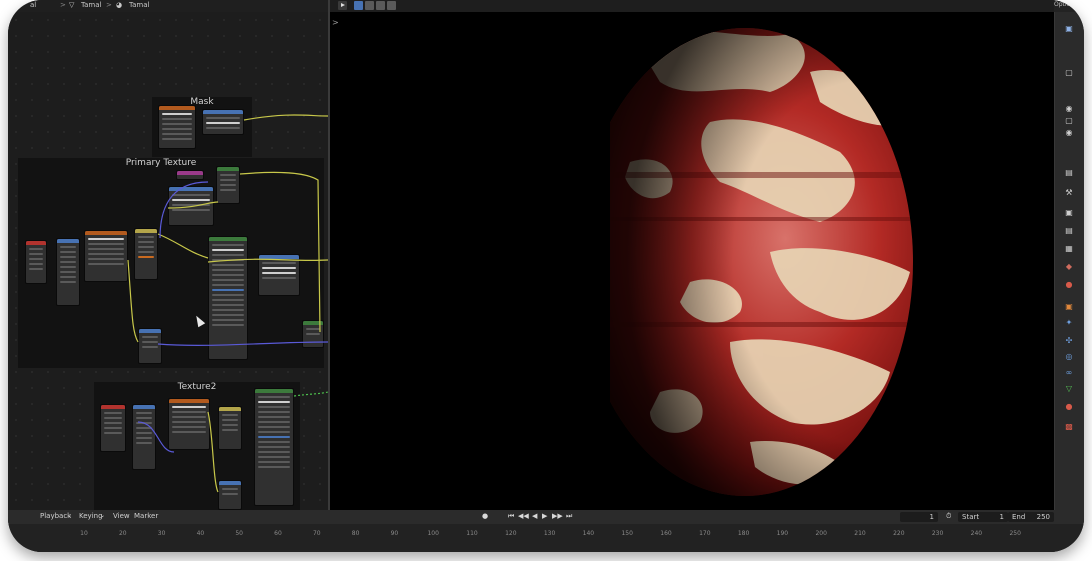  Describe the element at coordinates (1031, 517) in the screenshot. I see `end-frame-field: End 250` at that location.